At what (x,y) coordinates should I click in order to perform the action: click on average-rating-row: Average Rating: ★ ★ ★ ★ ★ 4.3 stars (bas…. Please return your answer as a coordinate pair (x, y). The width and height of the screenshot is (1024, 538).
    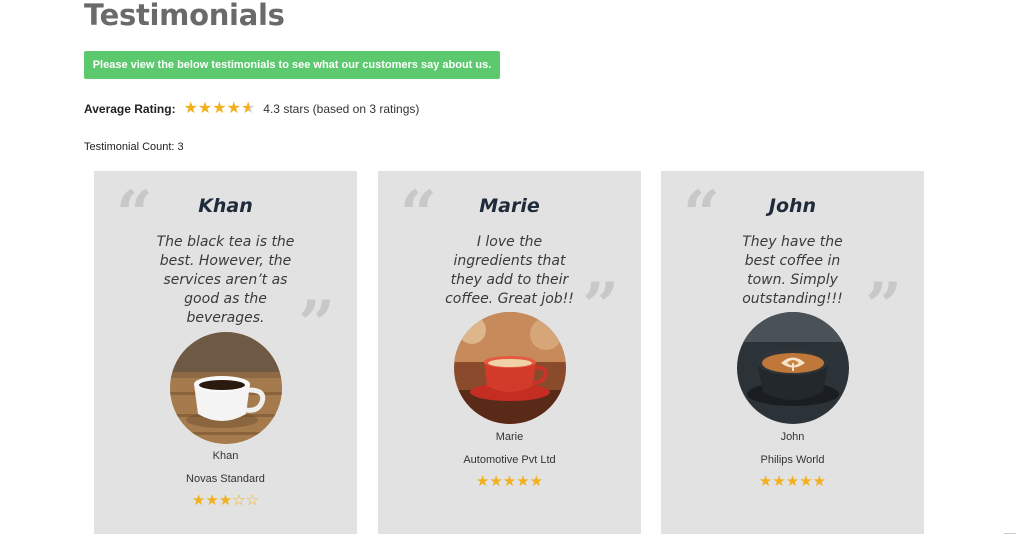
    Looking at the image, I should click on (251, 109).